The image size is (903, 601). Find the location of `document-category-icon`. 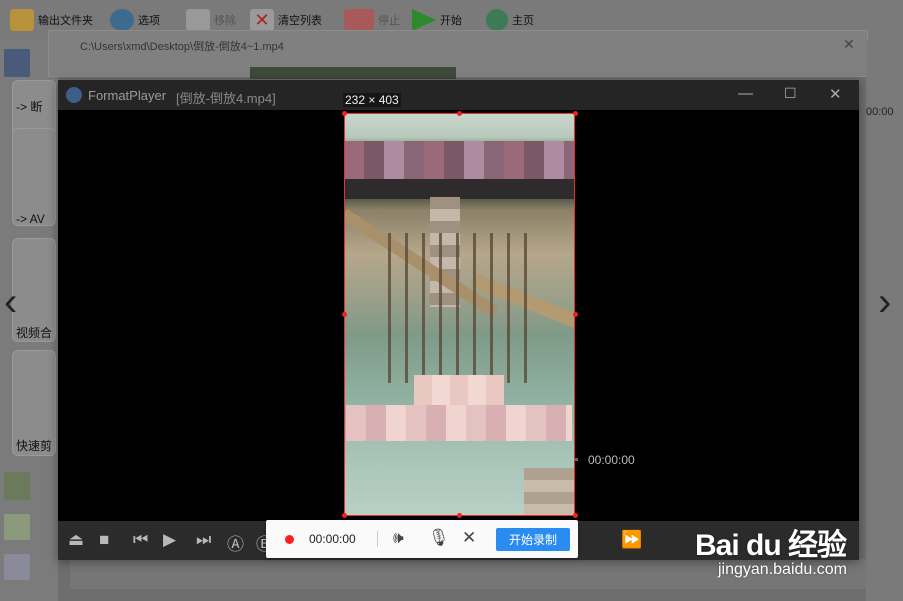

document-category-icon is located at coordinates (17, 567).